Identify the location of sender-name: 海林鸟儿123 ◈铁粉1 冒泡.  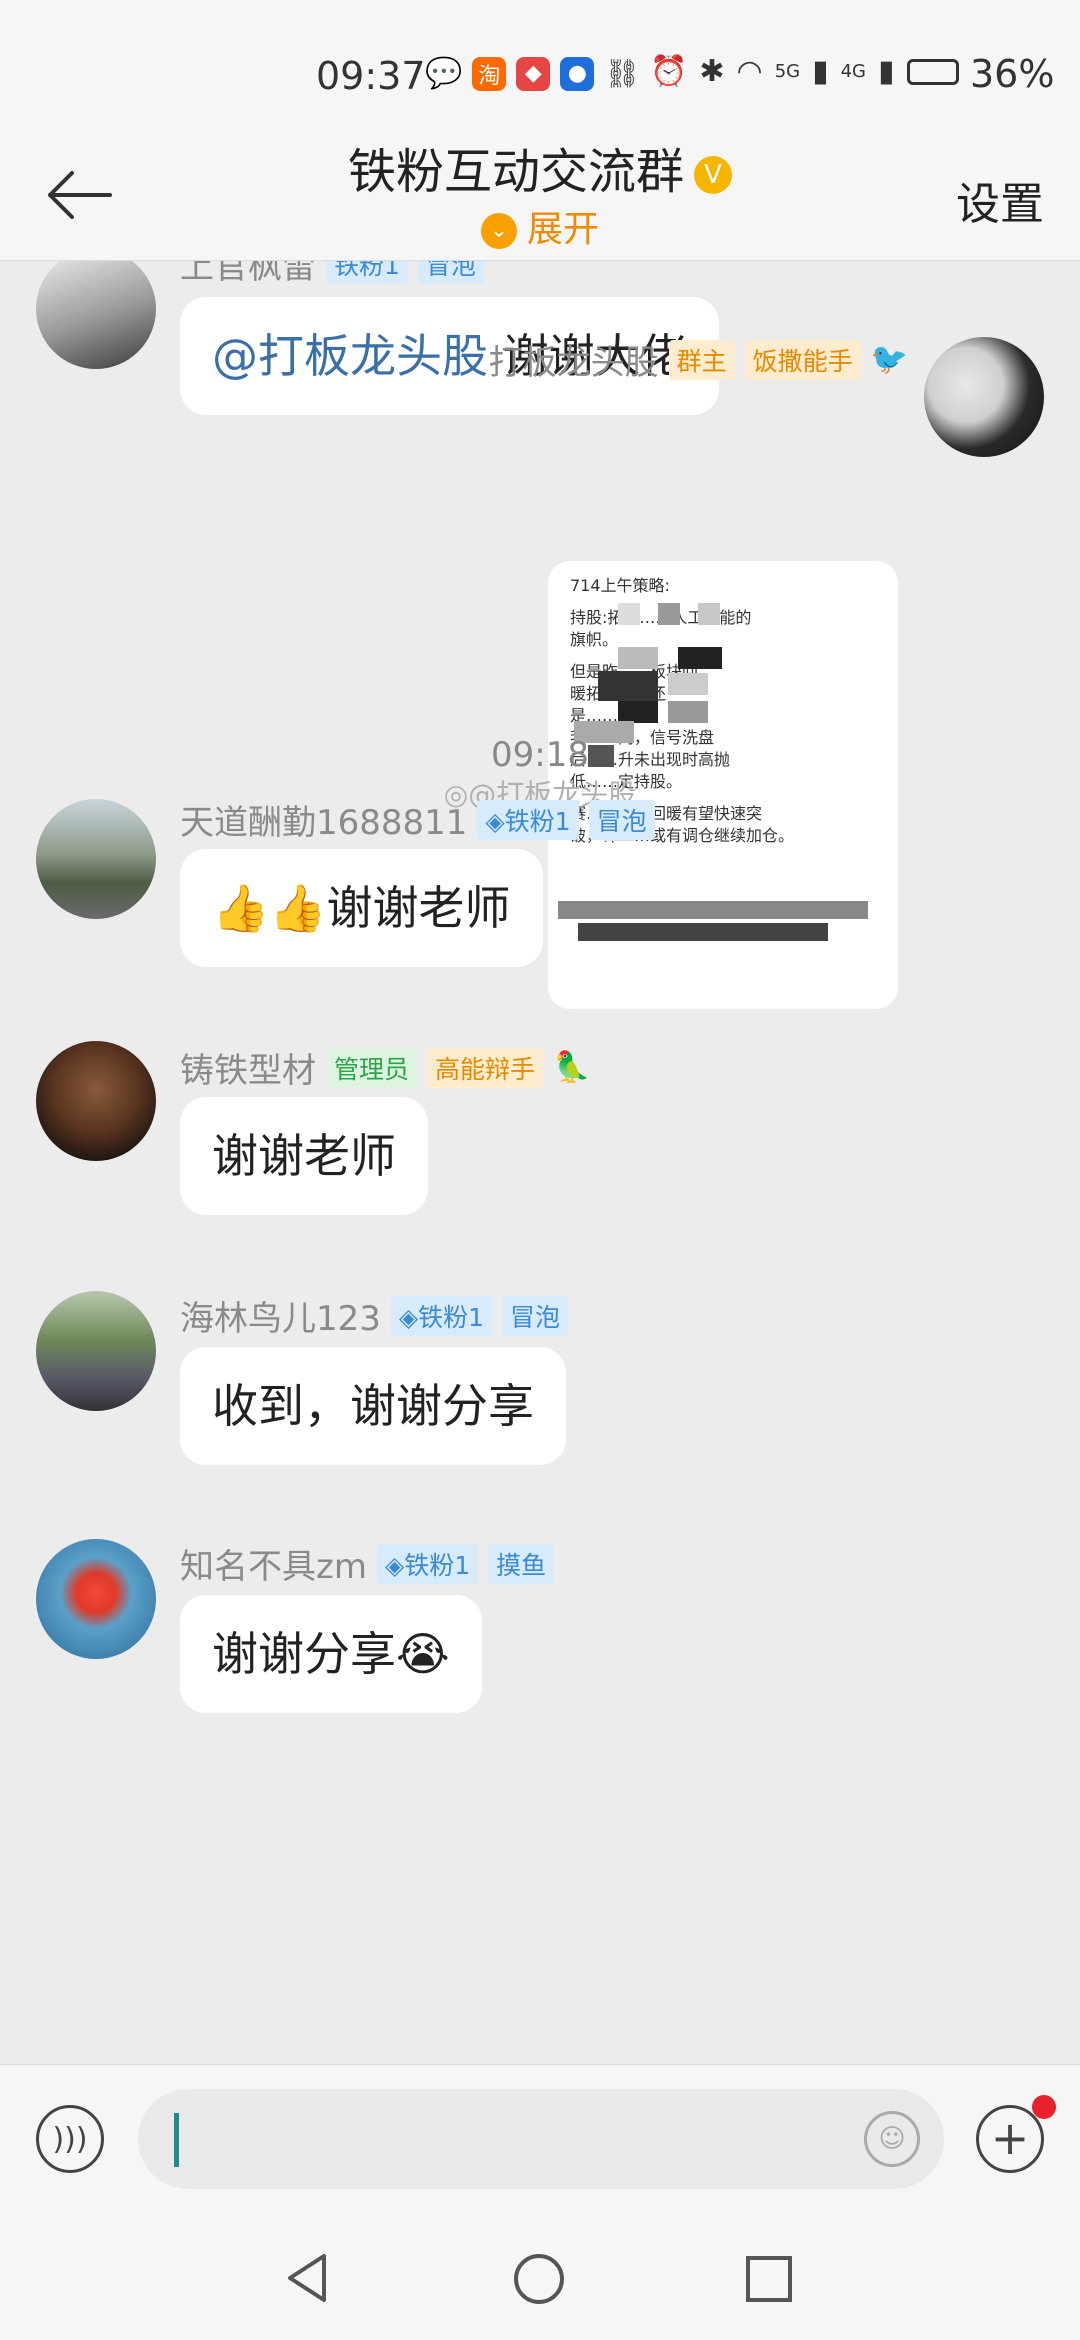
(374, 1315).